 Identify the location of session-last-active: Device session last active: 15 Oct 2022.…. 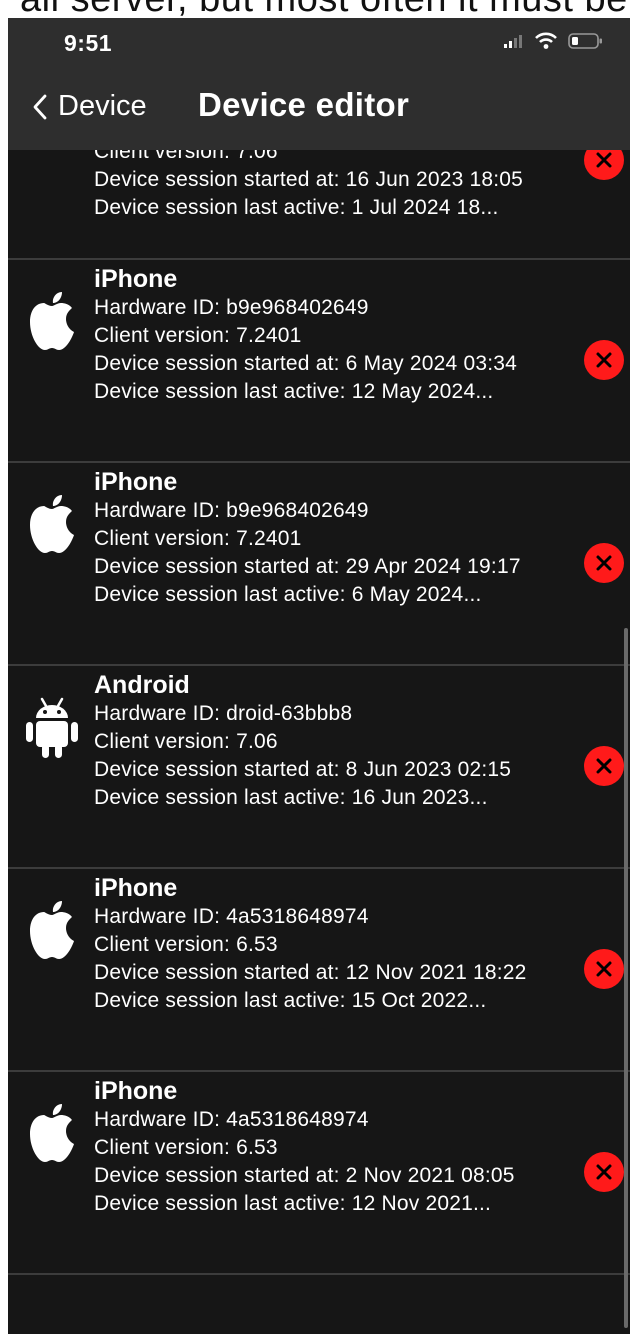
(290, 1000).